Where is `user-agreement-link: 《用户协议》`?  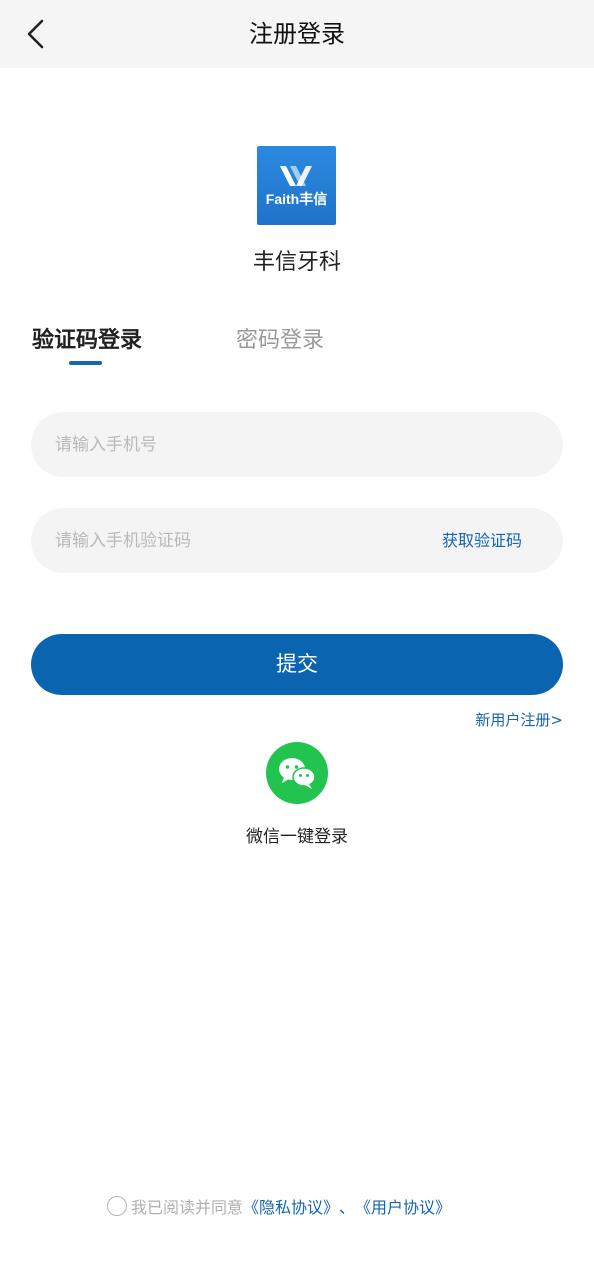
user-agreement-link: 《用户协议》 is located at coordinates (403, 1206).